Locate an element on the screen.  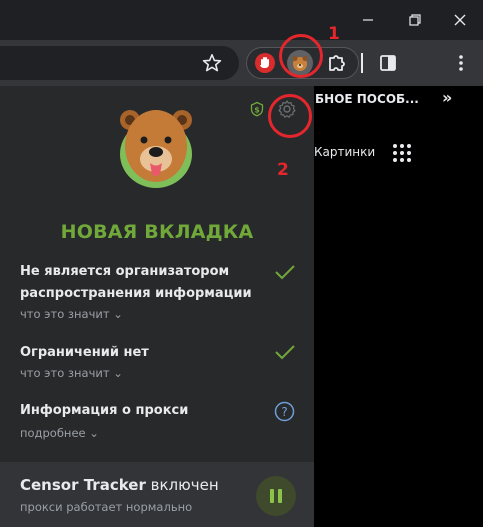
minimize-icon is located at coordinates (368, 20).